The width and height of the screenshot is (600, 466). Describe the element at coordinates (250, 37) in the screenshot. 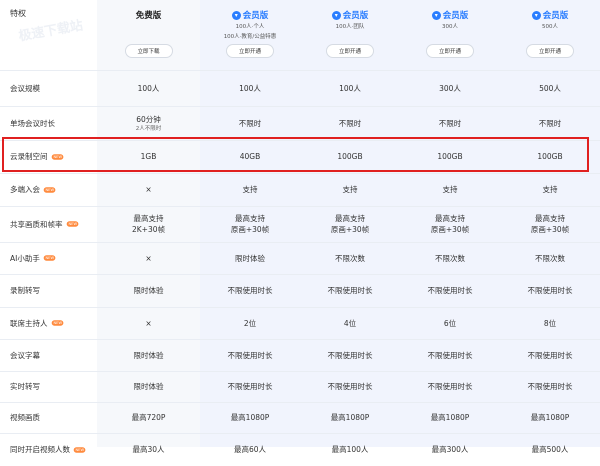

I see `plan-subtitle: 100人·教育/公益特惠` at that location.